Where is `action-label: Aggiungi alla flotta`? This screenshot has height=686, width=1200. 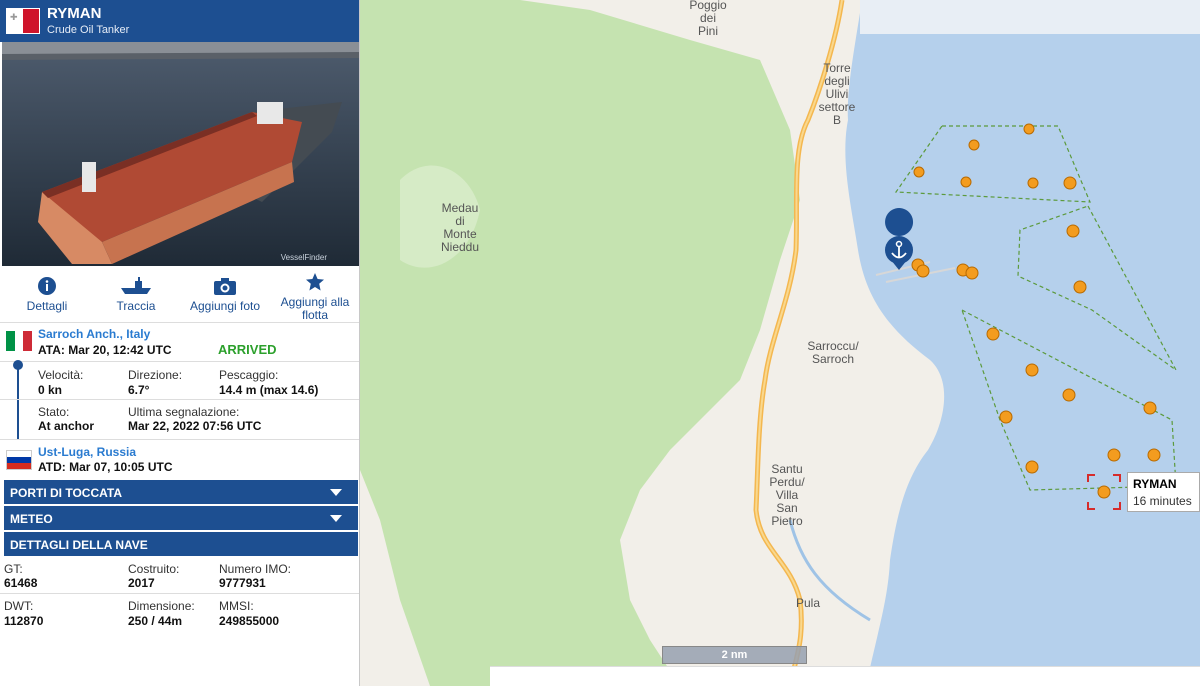
action-label: Aggiungi alla flotta is located at coordinates (315, 308).